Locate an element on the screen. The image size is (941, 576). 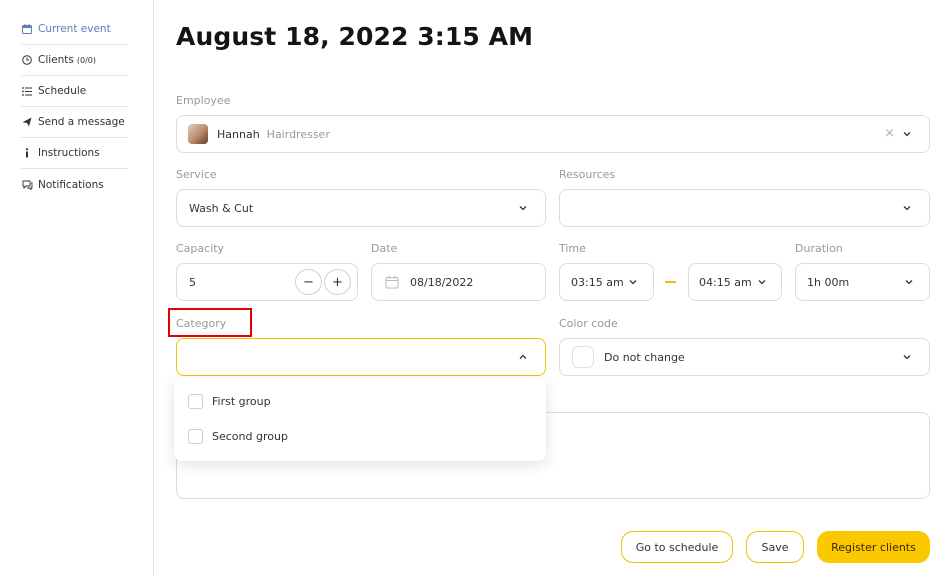
category-option-first-group: First group is located at coordinates (229, 401).